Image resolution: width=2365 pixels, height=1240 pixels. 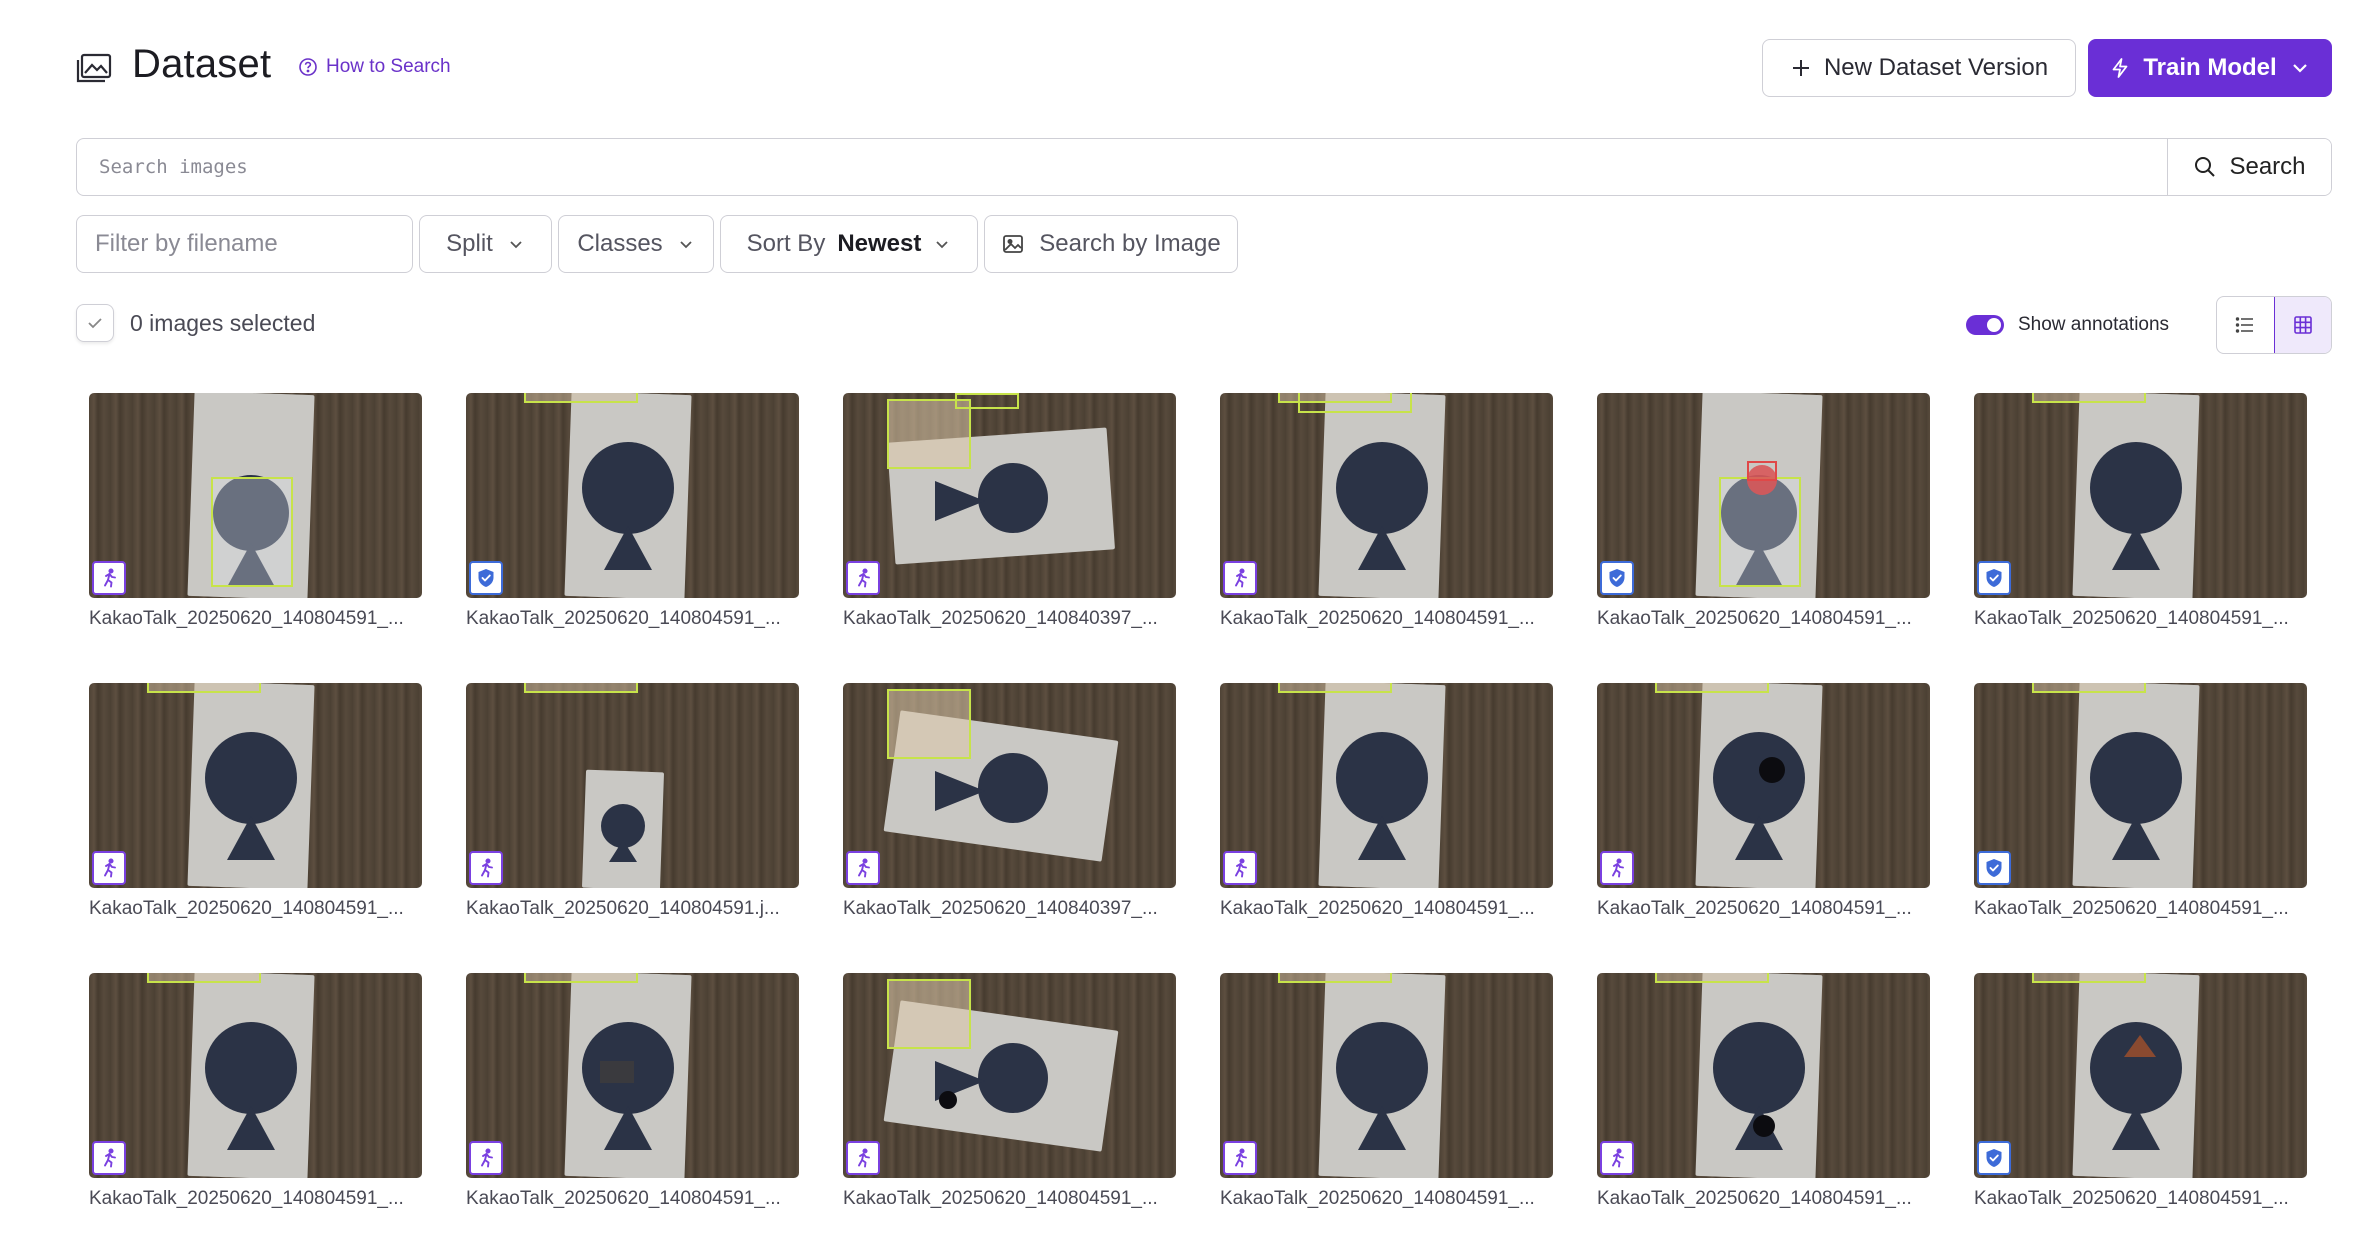 What do you see at coordinates (1800, 68) in the screenshot?
I see `plus-icon` at bounding box center [1800, 68].